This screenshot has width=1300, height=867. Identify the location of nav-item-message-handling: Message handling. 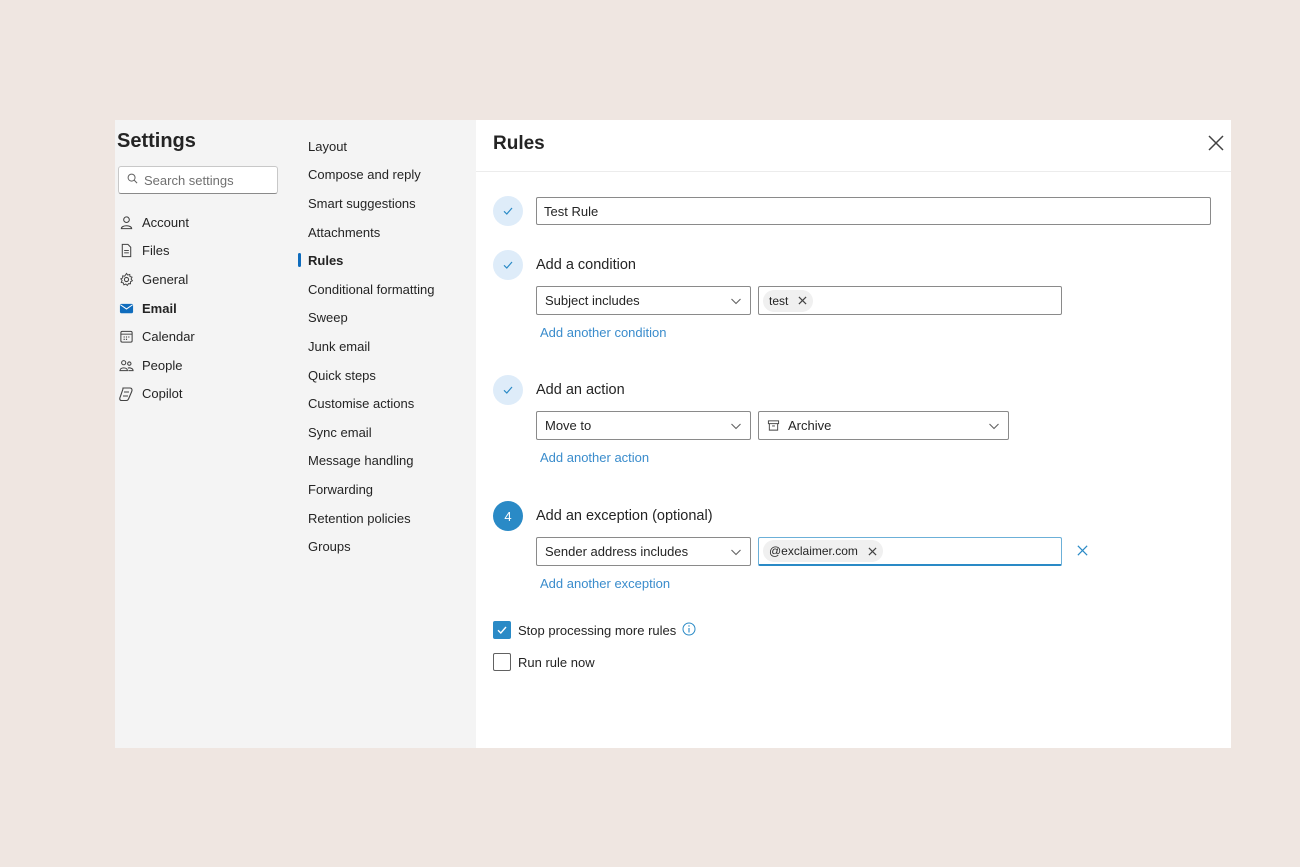
(371, 461).